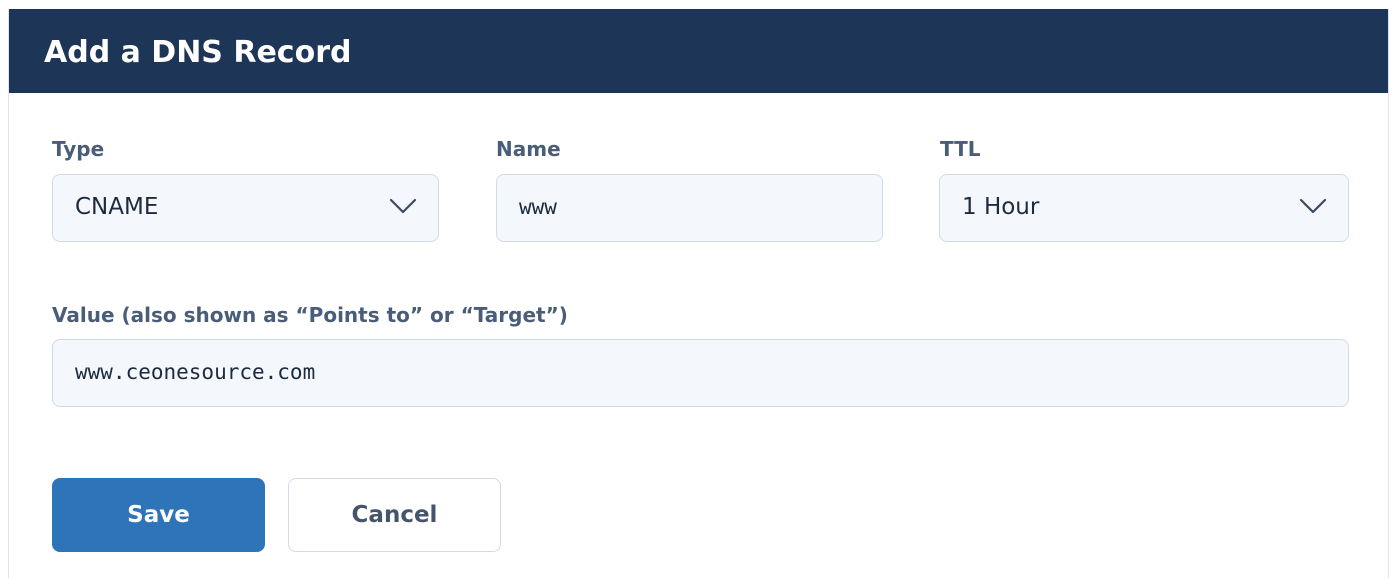 The width and height of the screenshot is (1397, 578). What do you see at coordinates (117, 207) in the screenshot?
I see `type-selected-value: CNAME` at bounding box center [117, 207].